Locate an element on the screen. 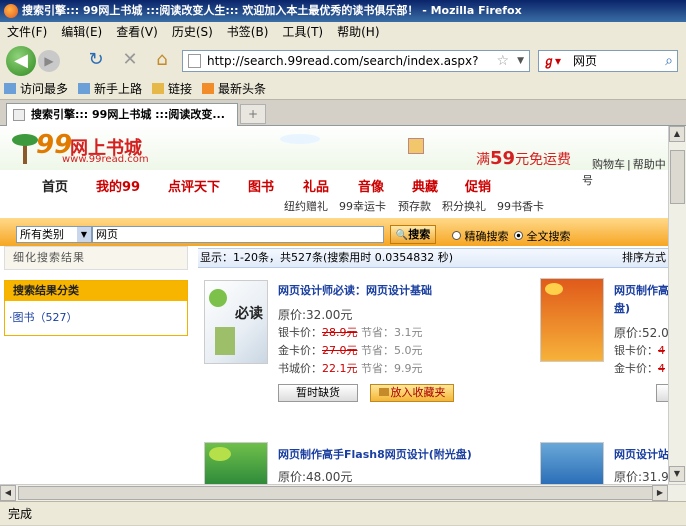  bookmark-most-visited: 访问最多 is located at coordinates (37, 89).